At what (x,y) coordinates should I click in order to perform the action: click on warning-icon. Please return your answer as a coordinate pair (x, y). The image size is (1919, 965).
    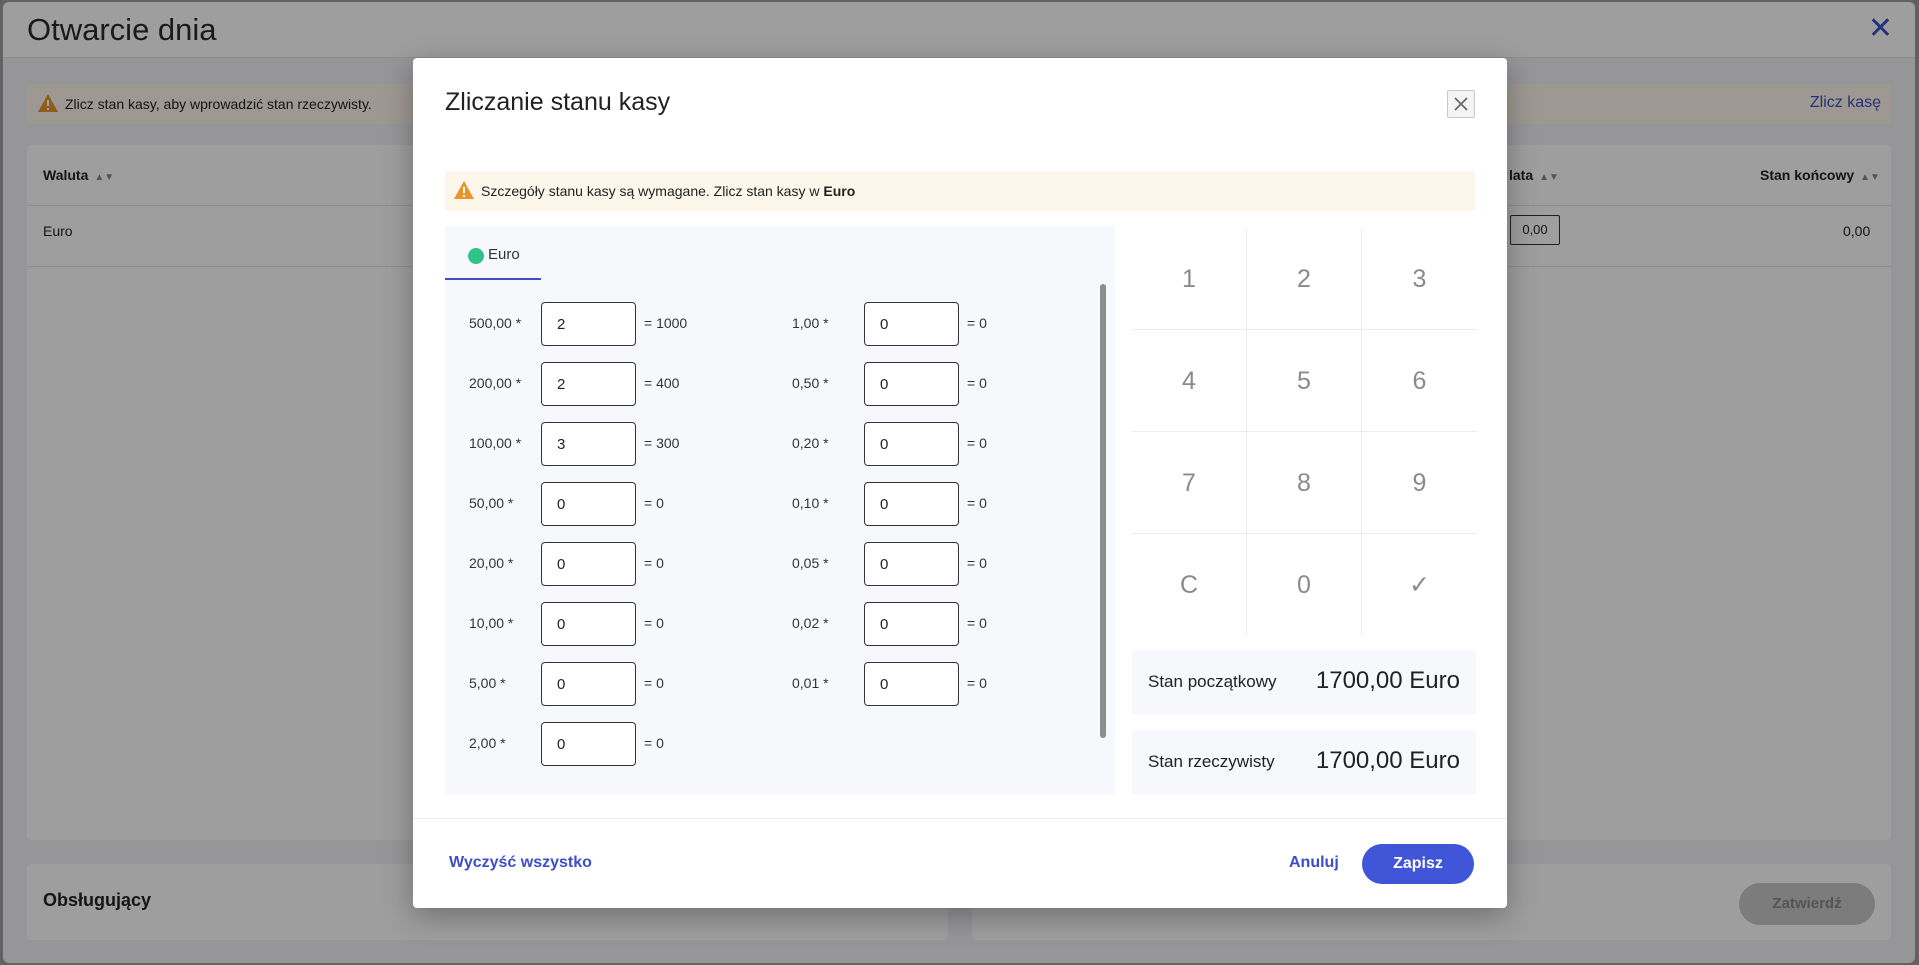
    Looking at the image, I should click on (464, 190).